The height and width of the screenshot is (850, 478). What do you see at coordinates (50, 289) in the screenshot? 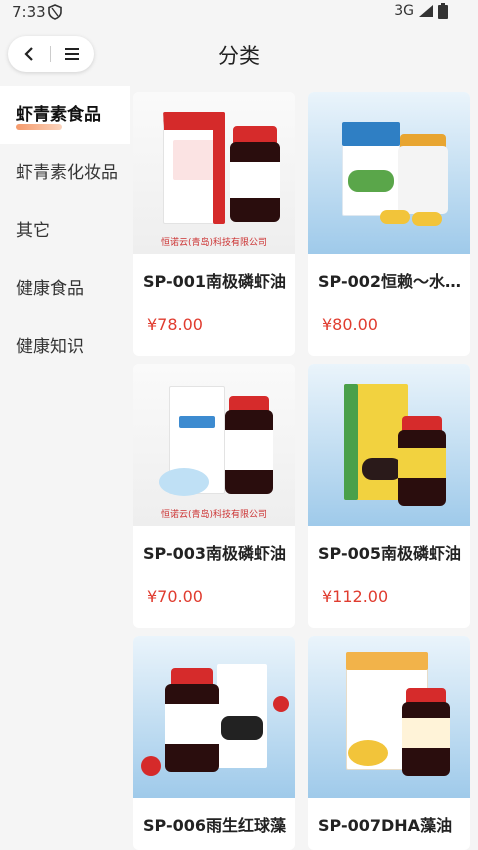
I see `sidebar-item-label: 健康食品` at bounding box center [50, 289].